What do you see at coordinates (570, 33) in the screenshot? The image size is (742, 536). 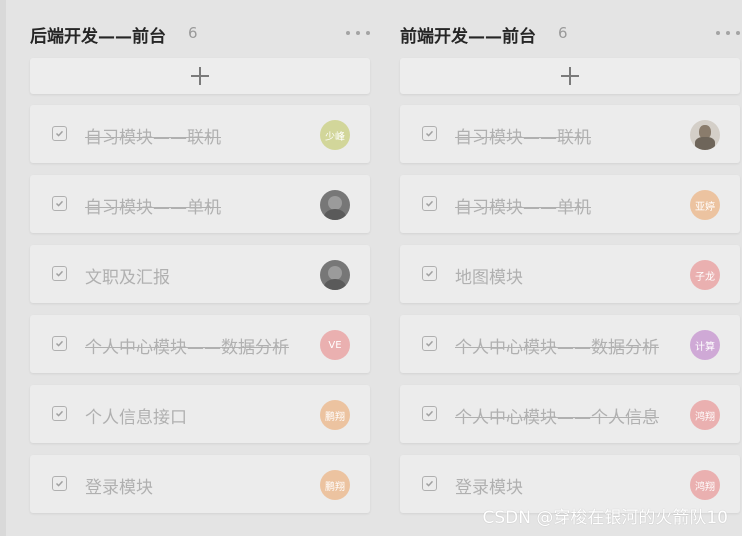 I see `column-header: 前端开发——前台 6` at bounding box center [570, 33].